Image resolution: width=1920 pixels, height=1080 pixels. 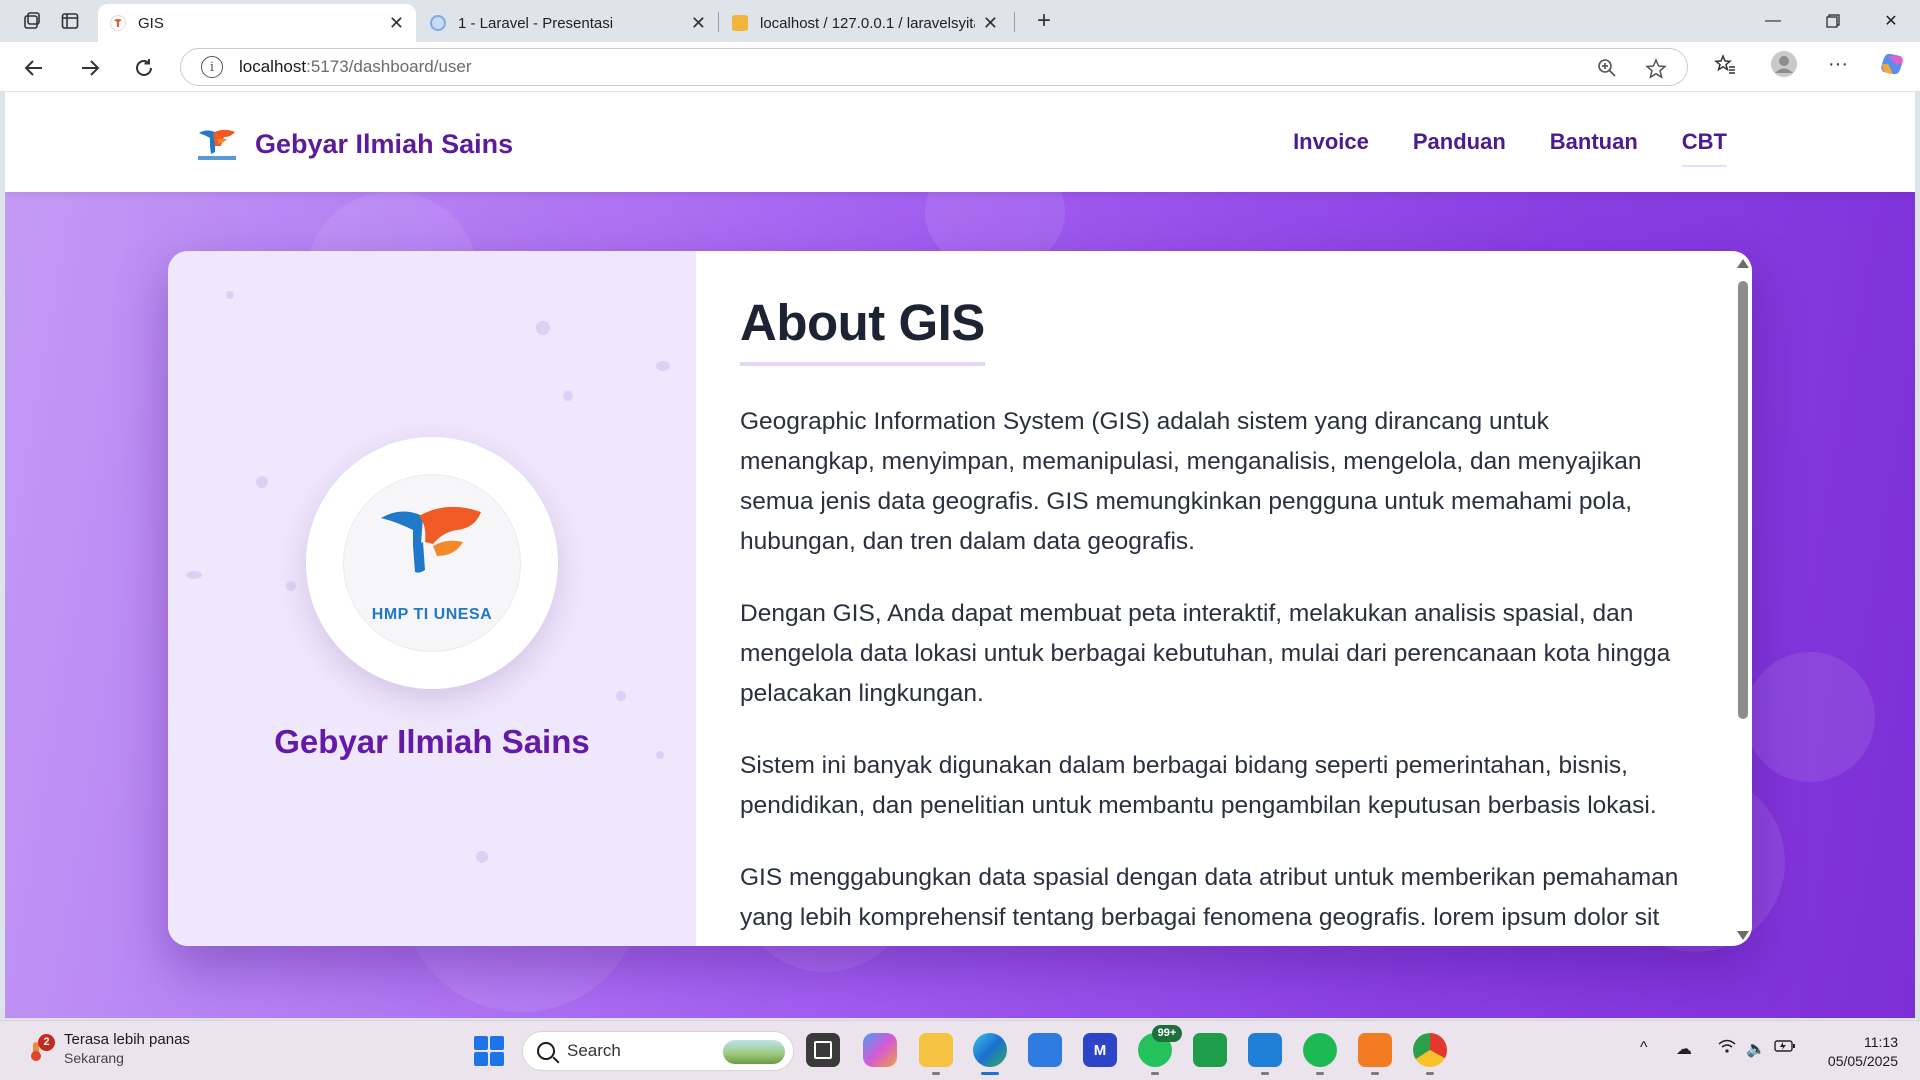 What do you see at coordinates (1430, 1054) in the screenshot?
I see `chrome-icon` at bounding box center [1430, 1054].